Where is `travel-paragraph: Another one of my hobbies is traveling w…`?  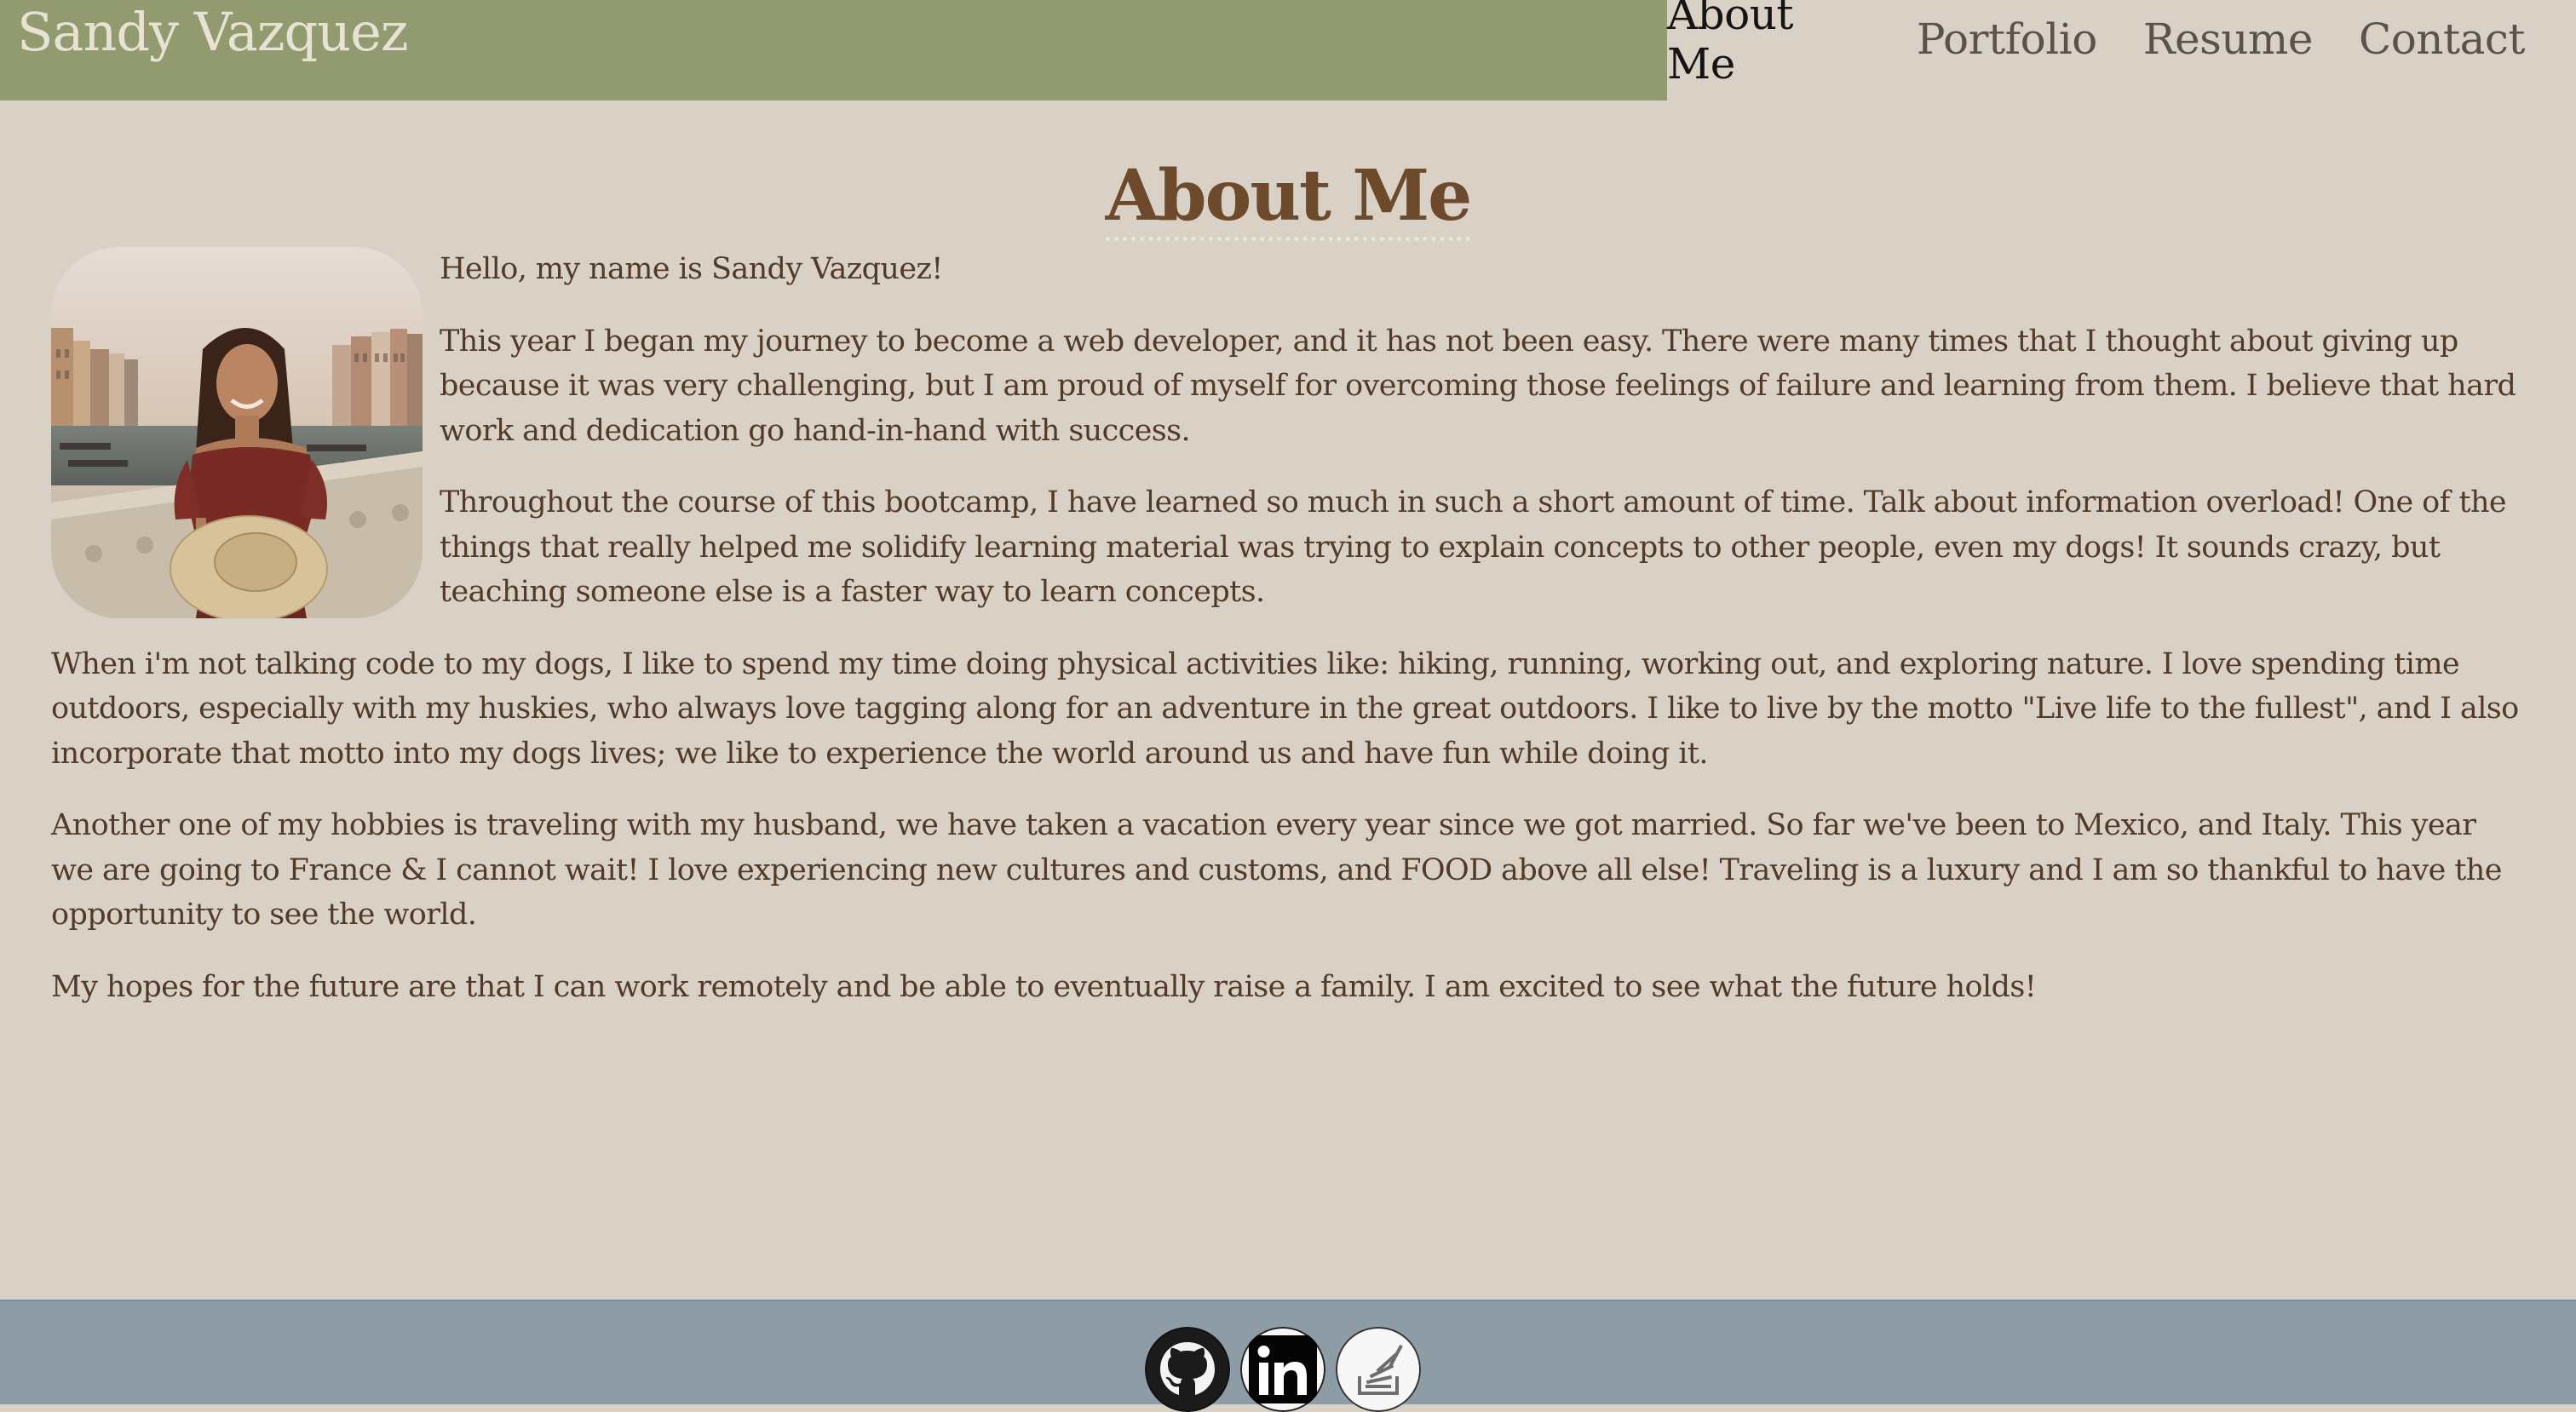
travel-paragraph: Another one of my hobbies is traveling w… is located at coordinates (1277, 870).